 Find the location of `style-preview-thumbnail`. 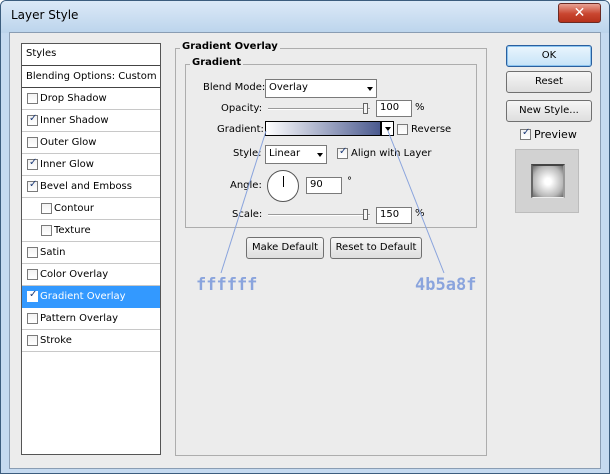

style-preview-thumbnail is located at coordinates (547, 181).